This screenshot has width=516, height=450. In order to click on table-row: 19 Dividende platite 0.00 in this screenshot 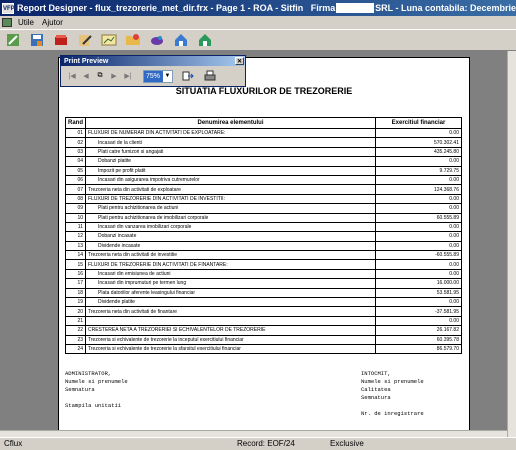, I will do `click(263, 302)`.